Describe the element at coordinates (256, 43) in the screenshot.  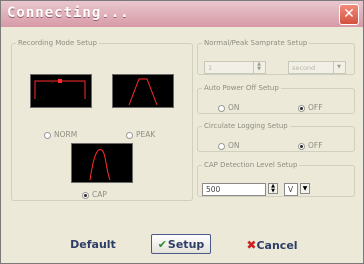
I see `samprate-legend: Normal/Peak Samprate Setup` at that location.